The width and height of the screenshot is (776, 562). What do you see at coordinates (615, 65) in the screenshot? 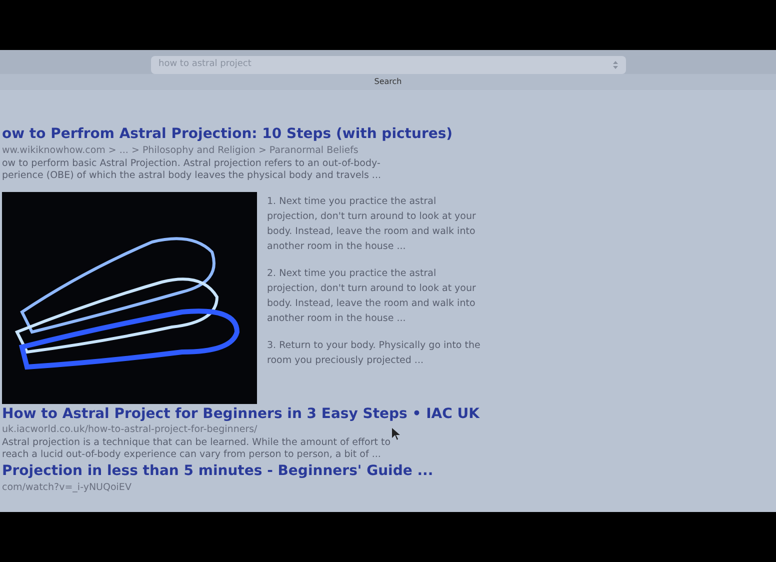
I see `stepper-icon` at bounding box center [615, 65].